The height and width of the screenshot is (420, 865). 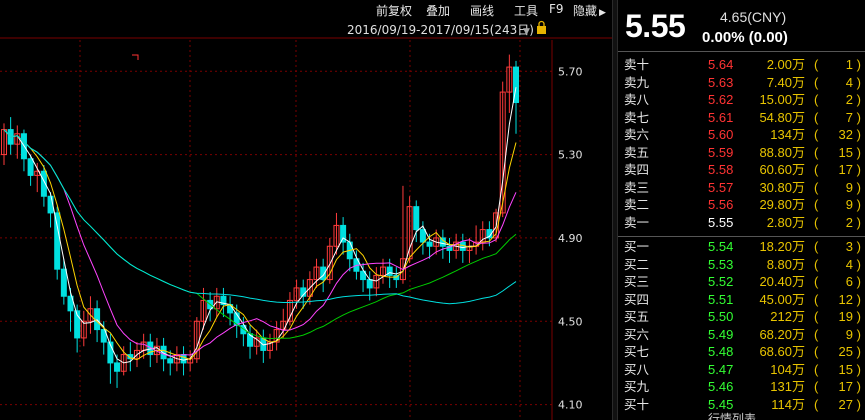 What do you see at coordinates (438, 10) in the screenshot?
I see `overlay-button: 叠加` at bounding box center [438, 10].